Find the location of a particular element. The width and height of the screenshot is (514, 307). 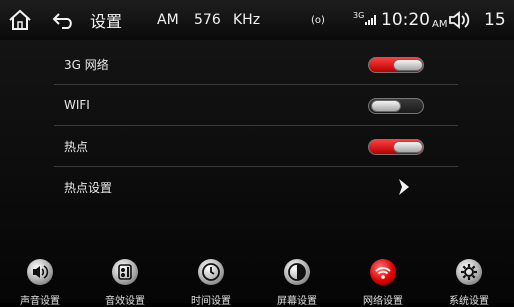

nav-network-settings: 网络设置 is located at coordinates (383, 283).